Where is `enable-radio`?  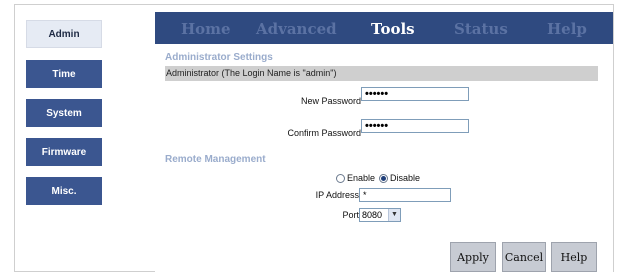 enable-radio is located at coordinates (340, 178).